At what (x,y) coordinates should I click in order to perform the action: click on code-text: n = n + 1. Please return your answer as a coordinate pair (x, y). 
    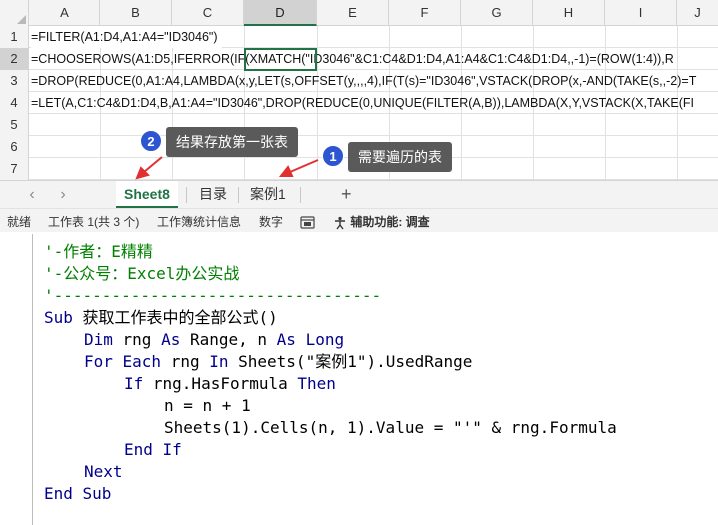
    Looking at the image, I should click on (207, 405).